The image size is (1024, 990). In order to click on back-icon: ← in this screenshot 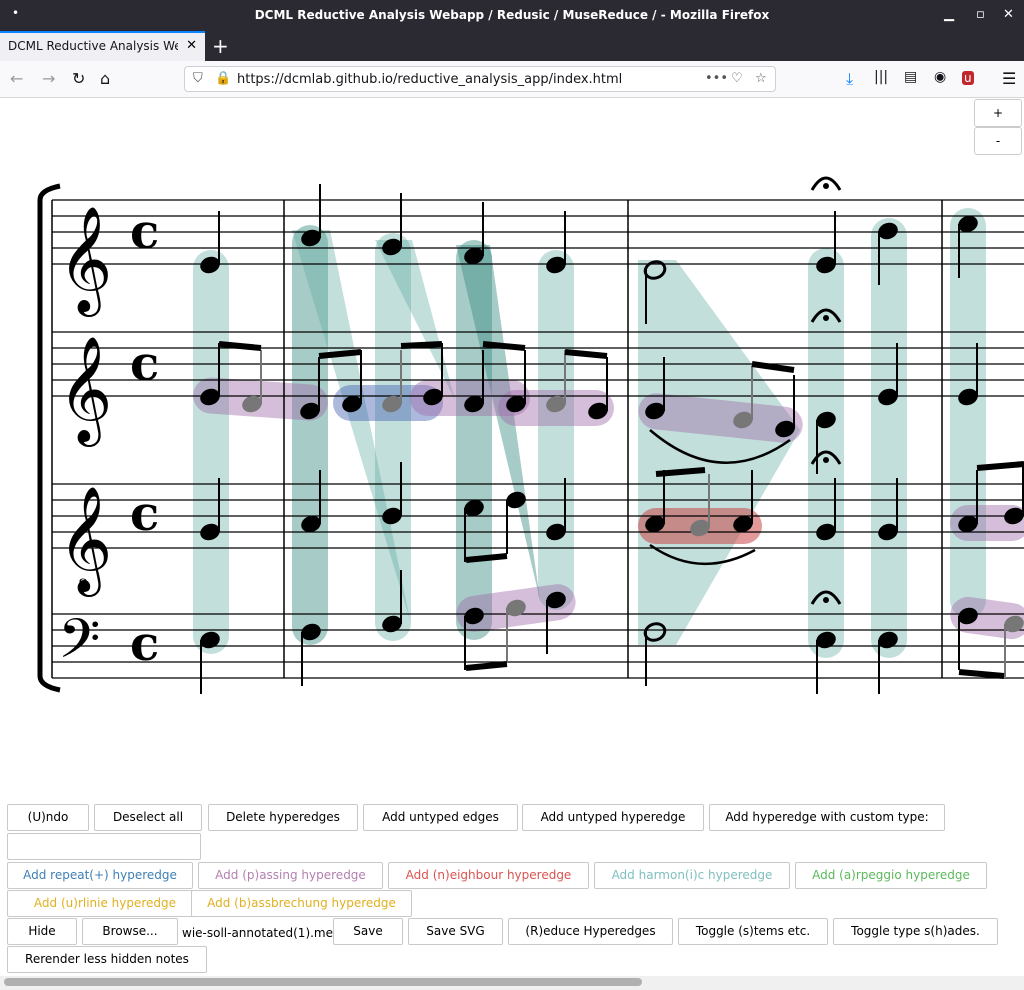, I will do `click(16, 78)`.